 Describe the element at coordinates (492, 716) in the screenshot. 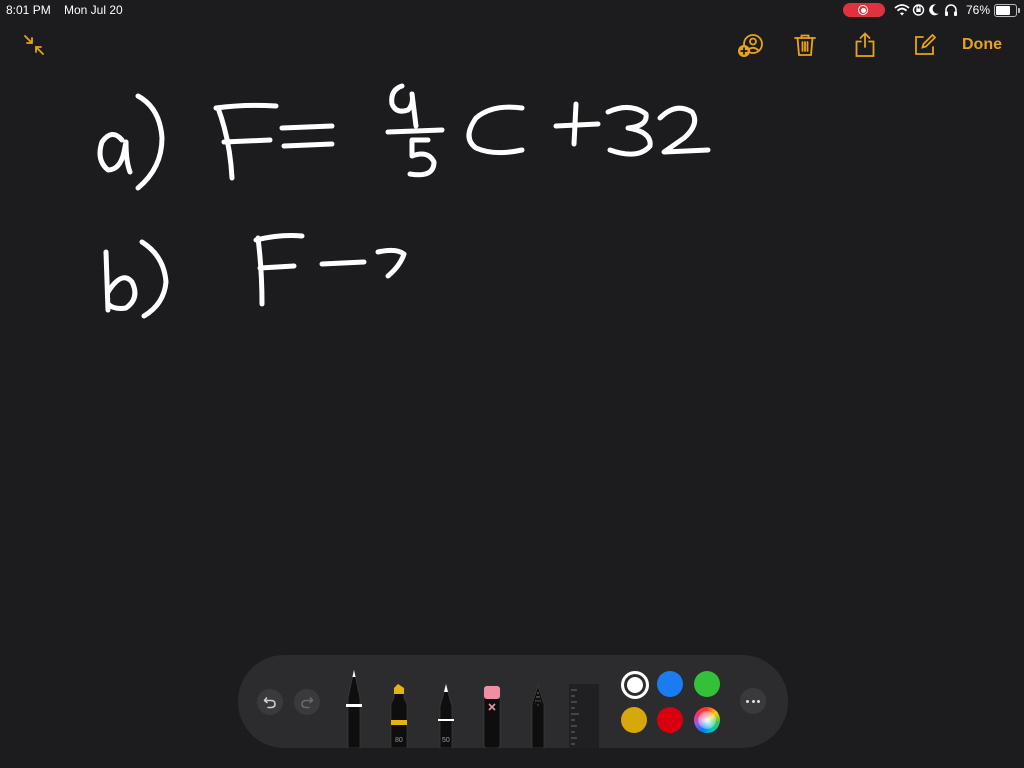

I see `eraser-tool` at that location.